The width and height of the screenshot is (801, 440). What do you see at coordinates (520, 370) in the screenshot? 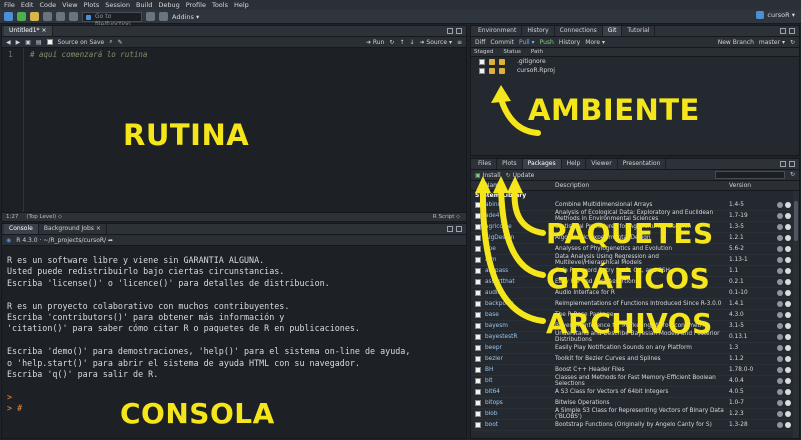
I see `package-name: BH` at bounding box center [520, 370].